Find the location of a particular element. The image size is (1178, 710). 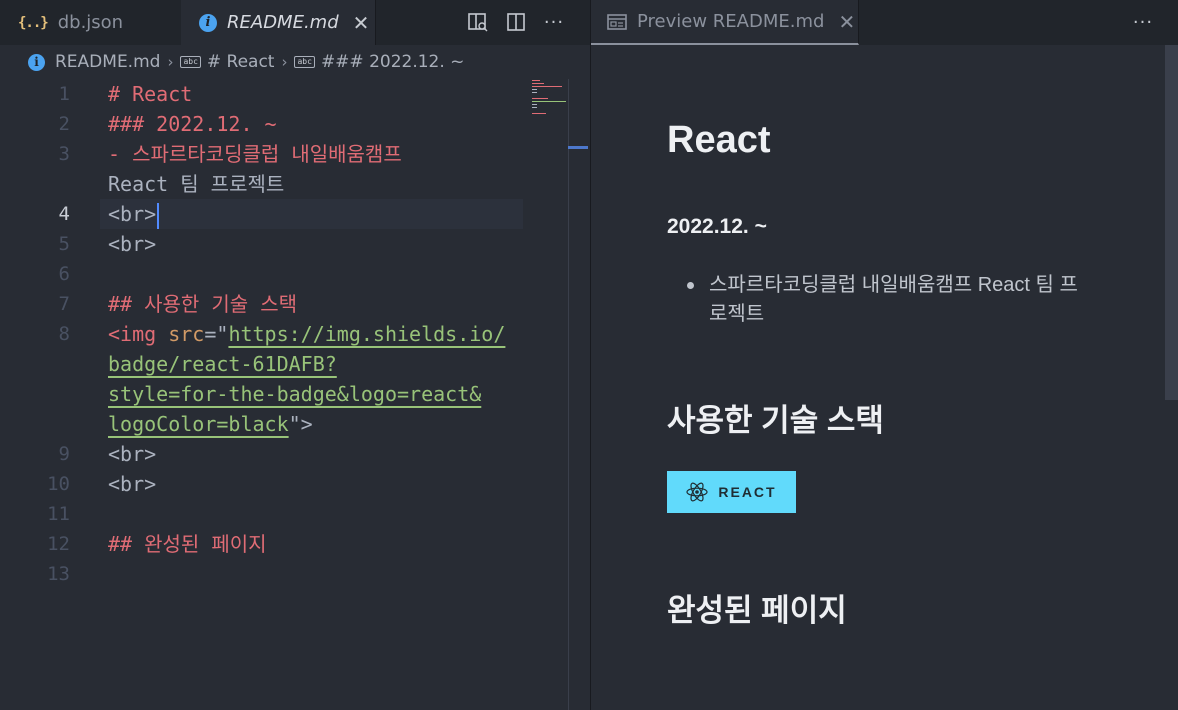

code-punct: "> is located at coordinates (300, 424).